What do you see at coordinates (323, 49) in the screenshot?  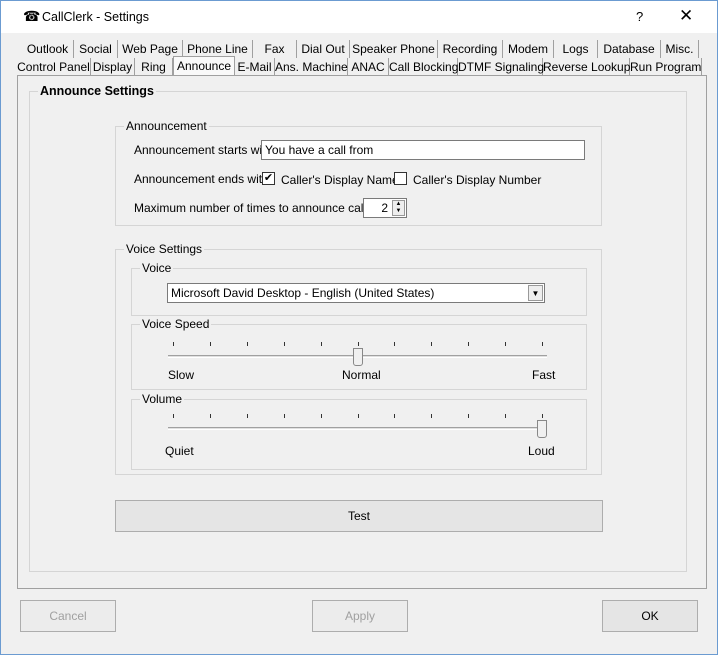 I see `tab-dial-out: Dial Out` at bounding box center [323, 49].